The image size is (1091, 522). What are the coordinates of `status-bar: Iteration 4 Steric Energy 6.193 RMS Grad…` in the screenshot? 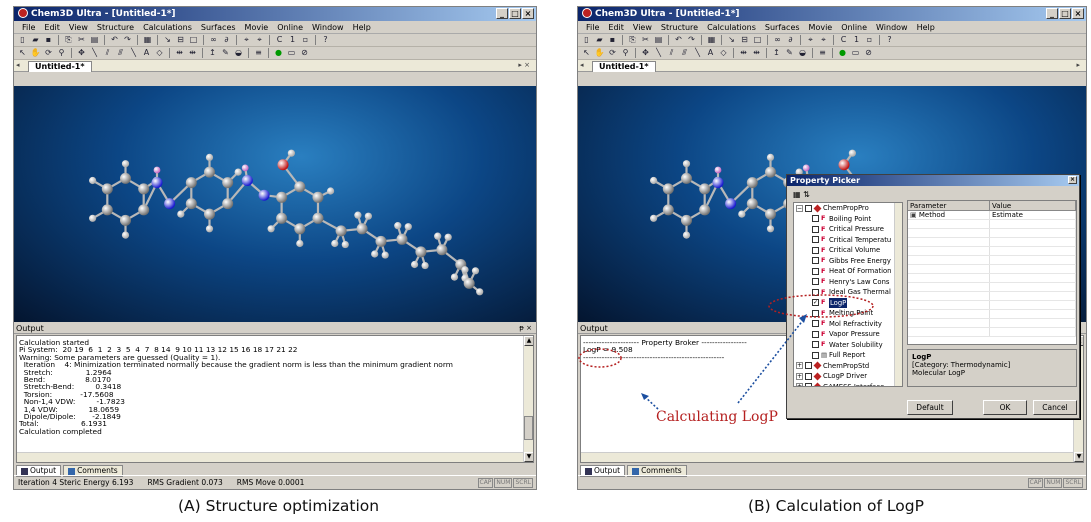 It's located at (275, 482).